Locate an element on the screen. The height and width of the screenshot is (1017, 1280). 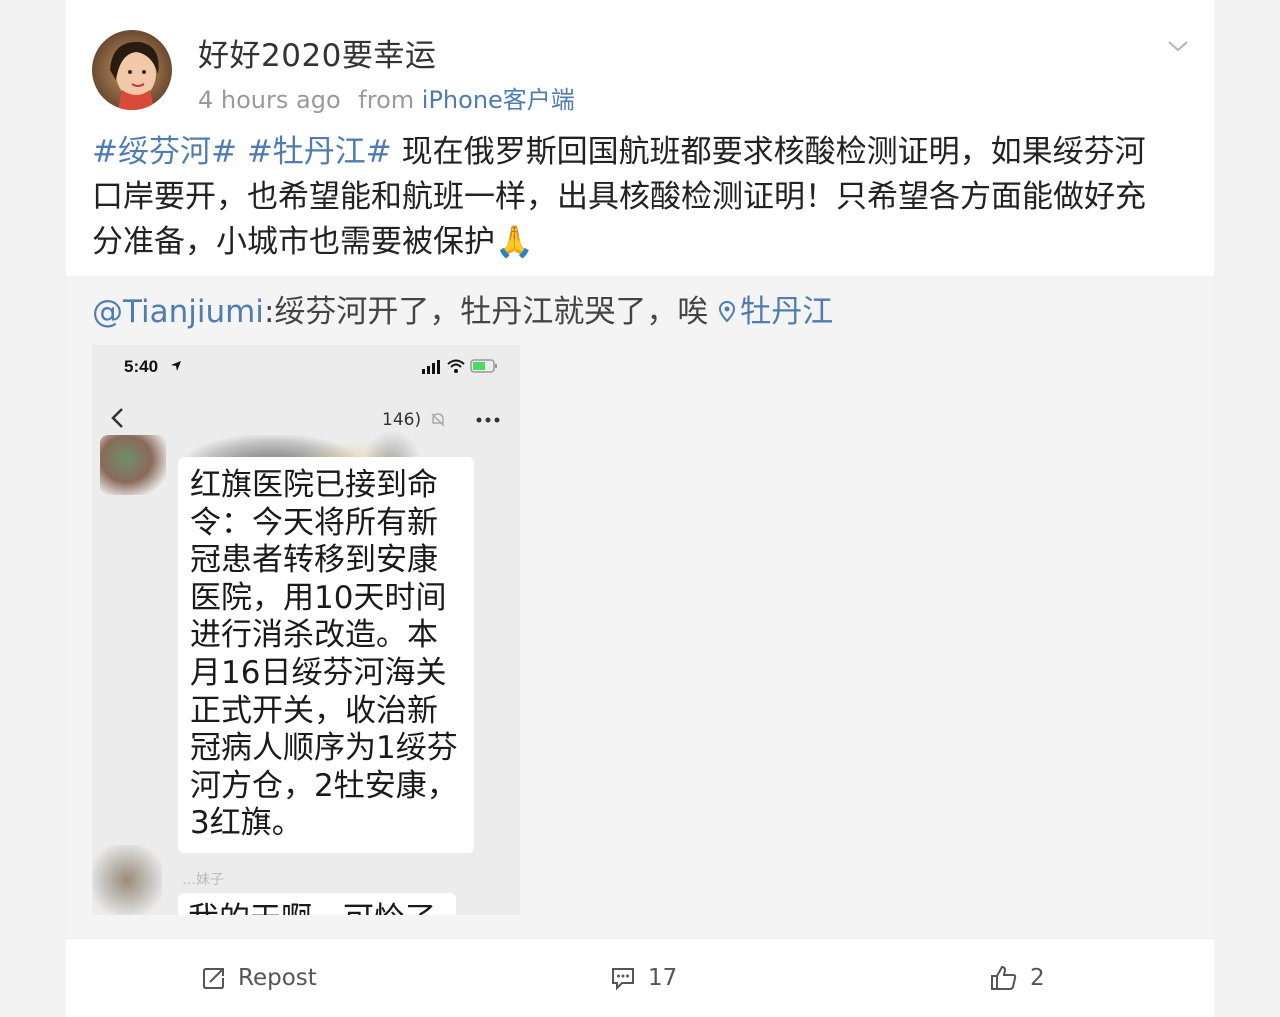
chat-message-bubble: 我的天啊，可怜了 is located at coordinates (317, 904).